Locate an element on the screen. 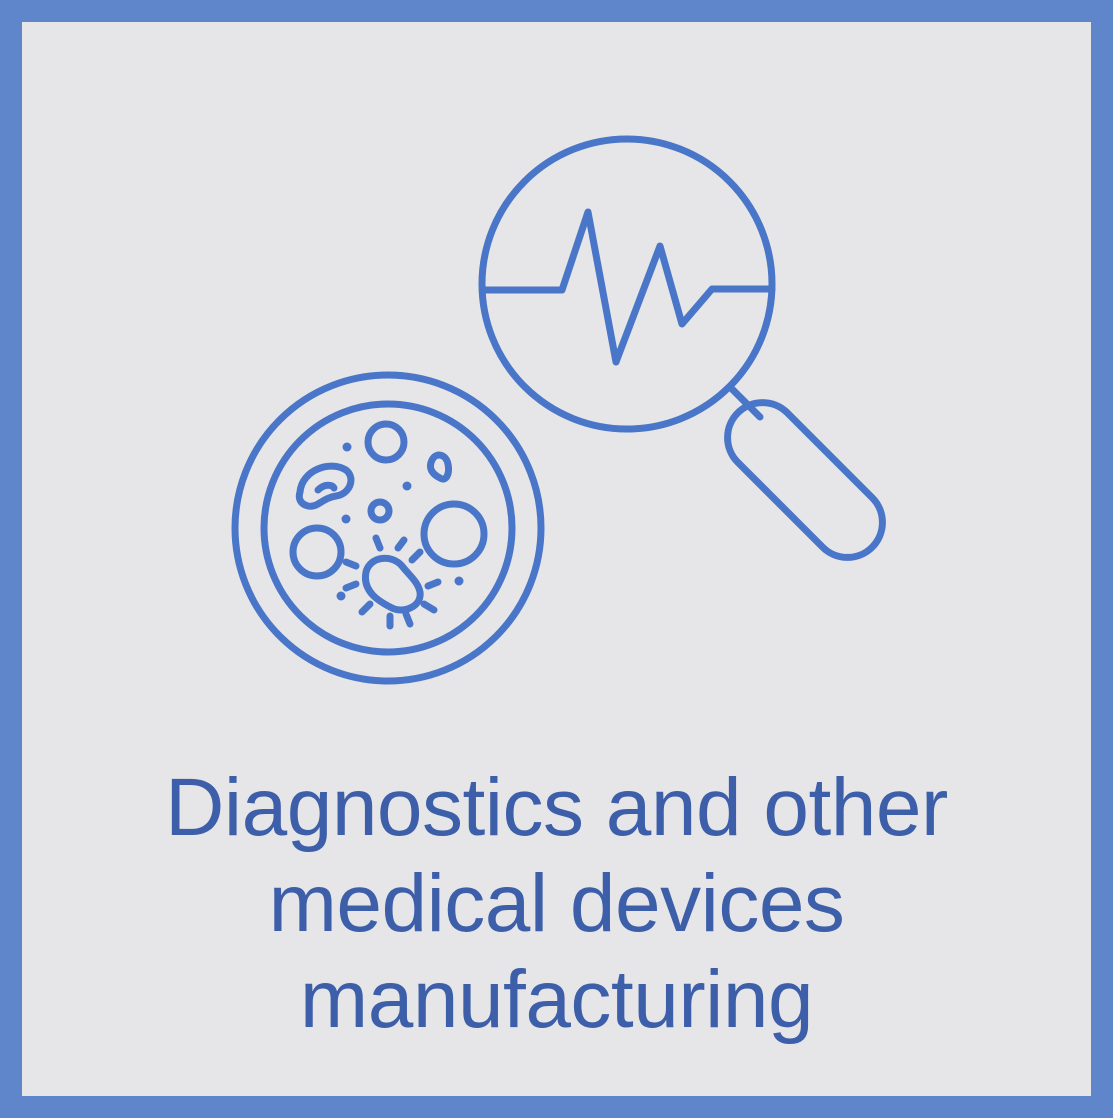 This screenshot has height=1118, width=1113. caption-line-3: manufacturing is located at coordinates (556, 999).